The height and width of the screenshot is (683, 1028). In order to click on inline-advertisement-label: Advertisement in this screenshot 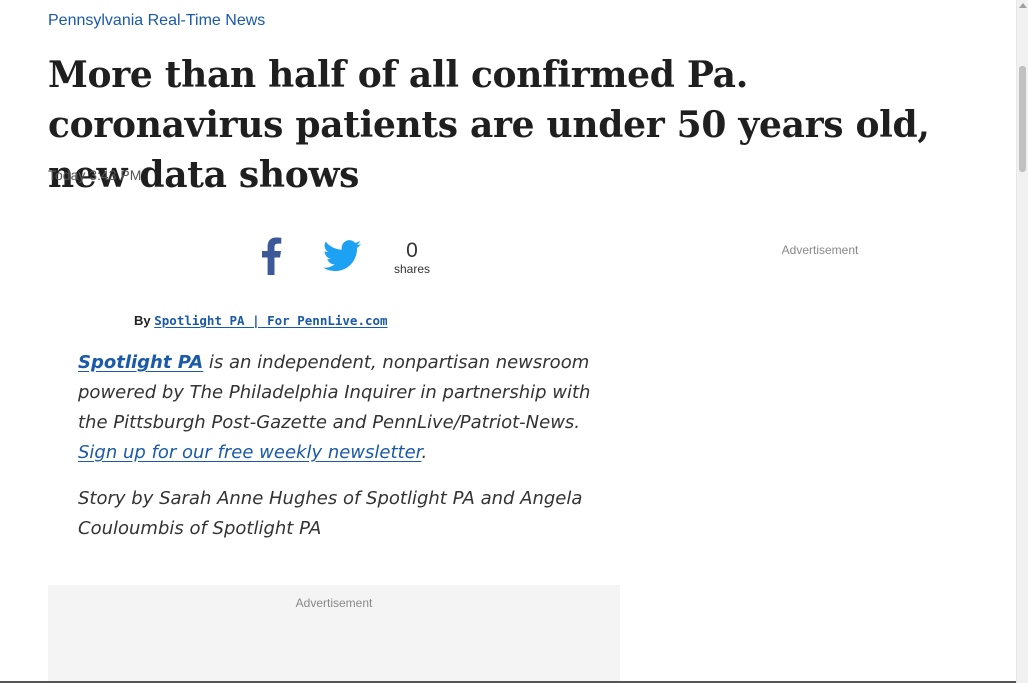, I will do `click(334, 603)`.